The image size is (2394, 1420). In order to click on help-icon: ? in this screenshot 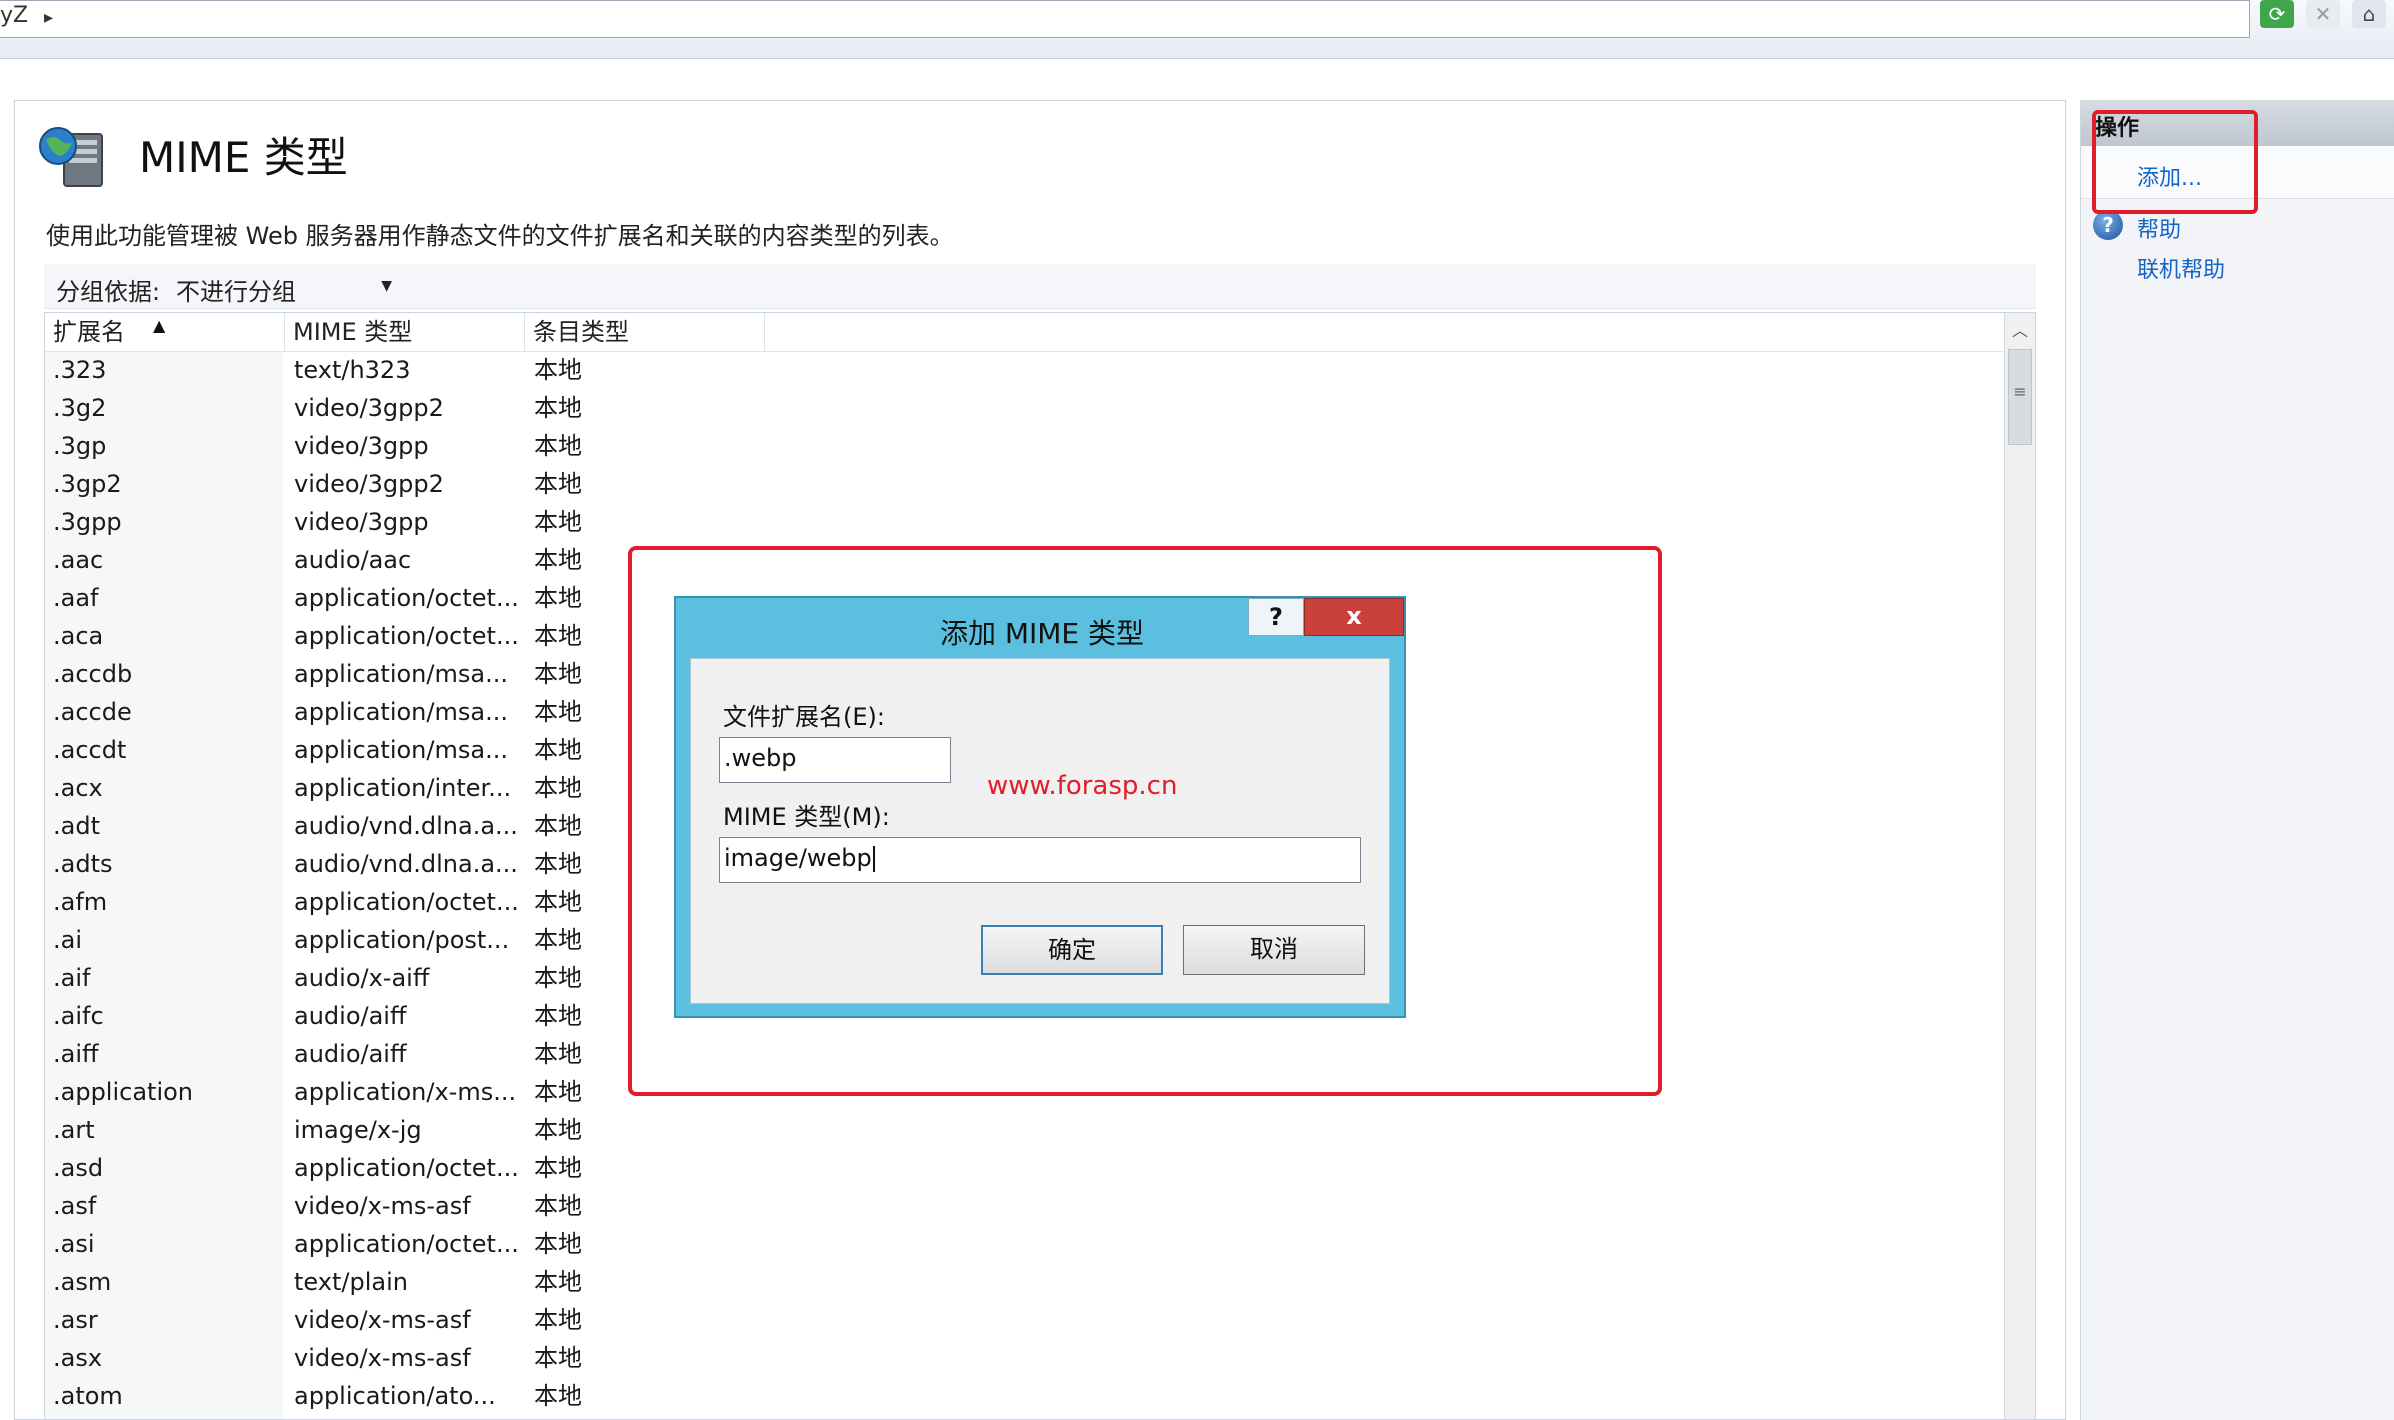, I will do `click(2108, 225)`.